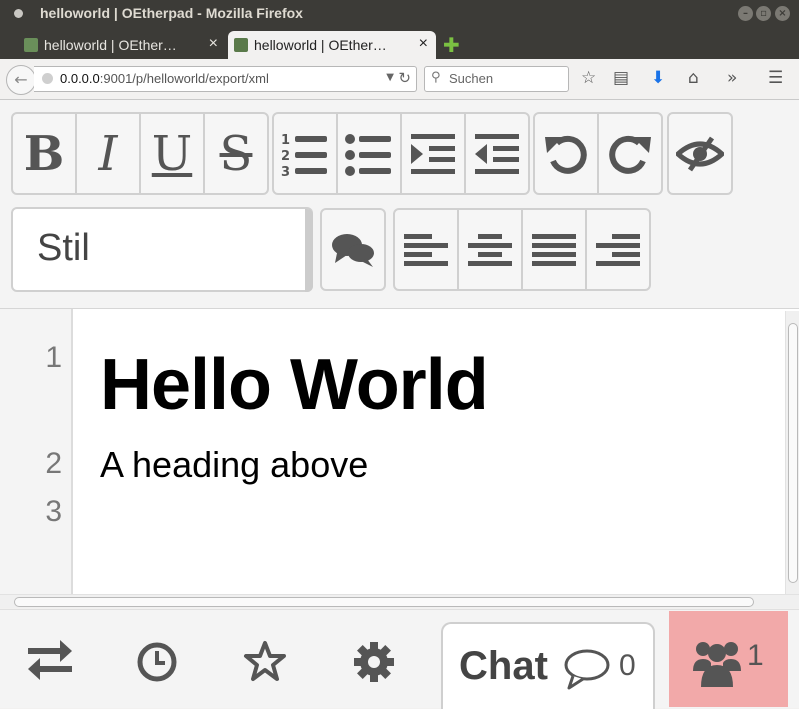 The height and width of the screenshot is (709, 799). Describe the element at coordinates (627, 665) in the screenshot. I see `chat-count: 0` at that location.